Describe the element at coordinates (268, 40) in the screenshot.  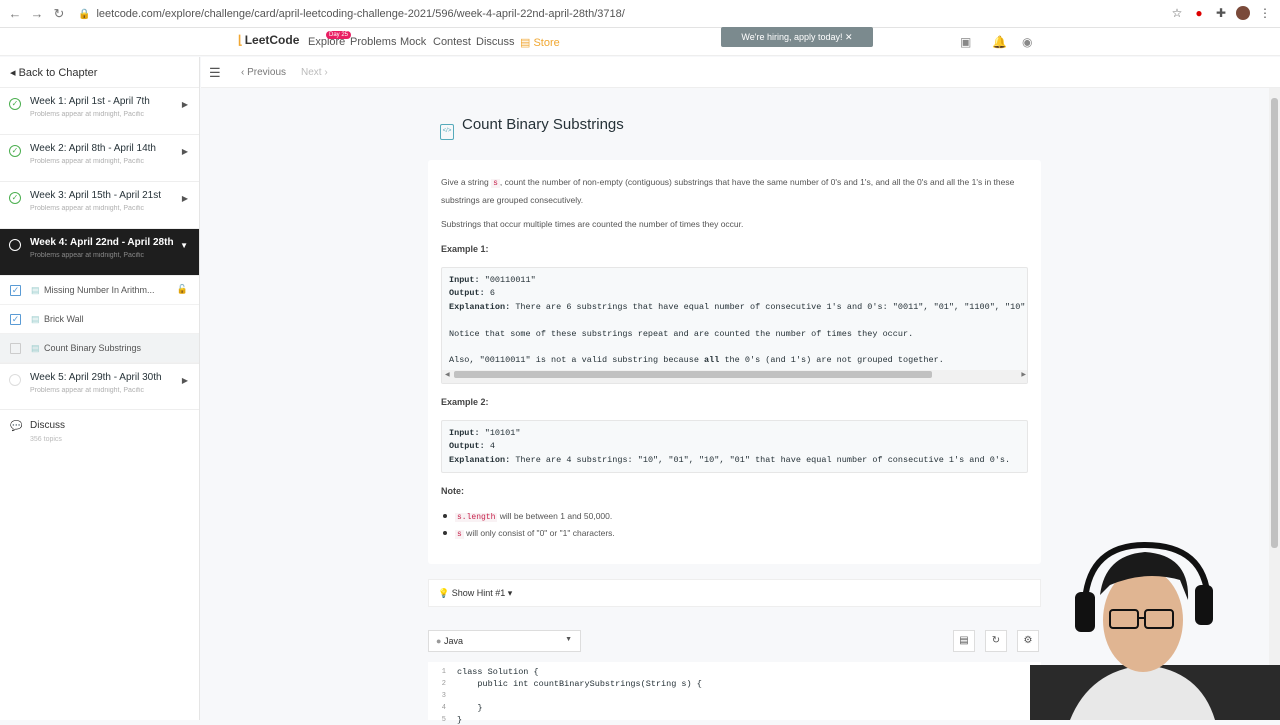
I see `leetcode-logo: ⌊ LeetCode` at that location.